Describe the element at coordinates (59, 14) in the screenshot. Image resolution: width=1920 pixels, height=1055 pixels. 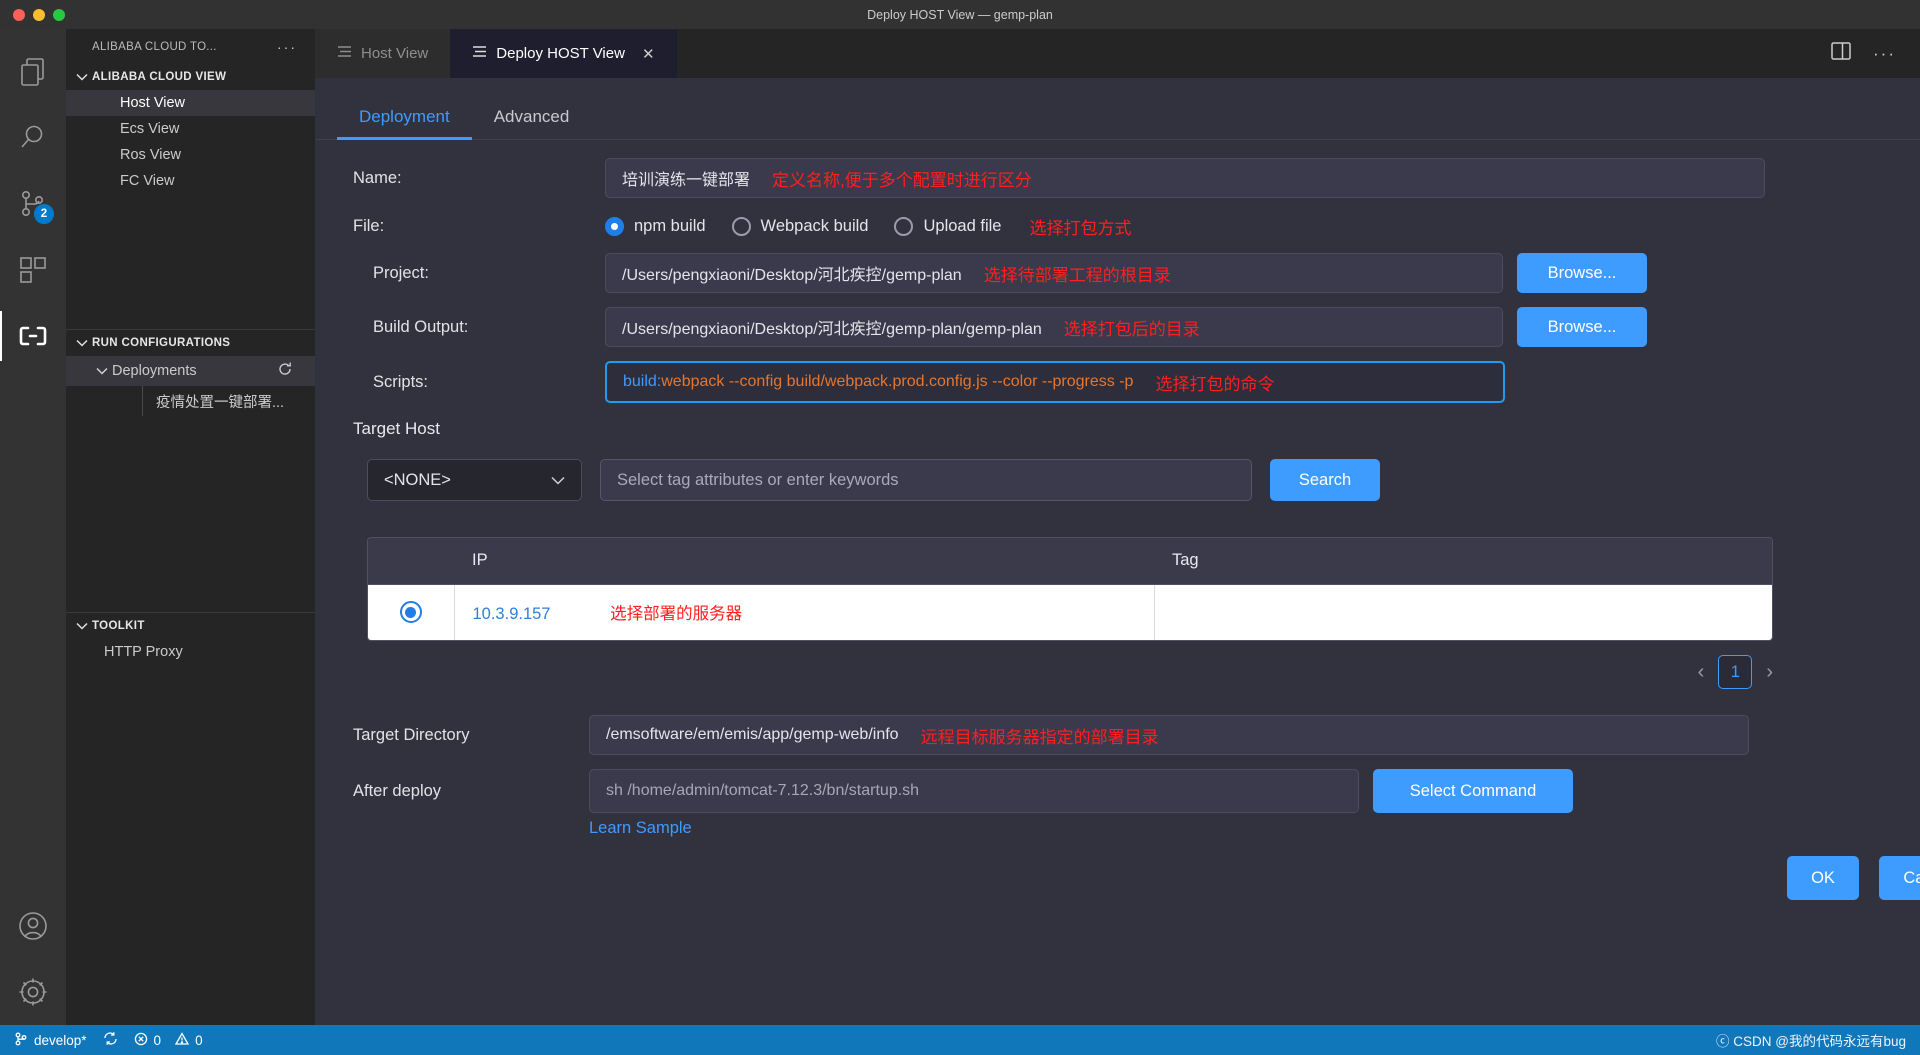
I see `maximize-window-button` at that location.